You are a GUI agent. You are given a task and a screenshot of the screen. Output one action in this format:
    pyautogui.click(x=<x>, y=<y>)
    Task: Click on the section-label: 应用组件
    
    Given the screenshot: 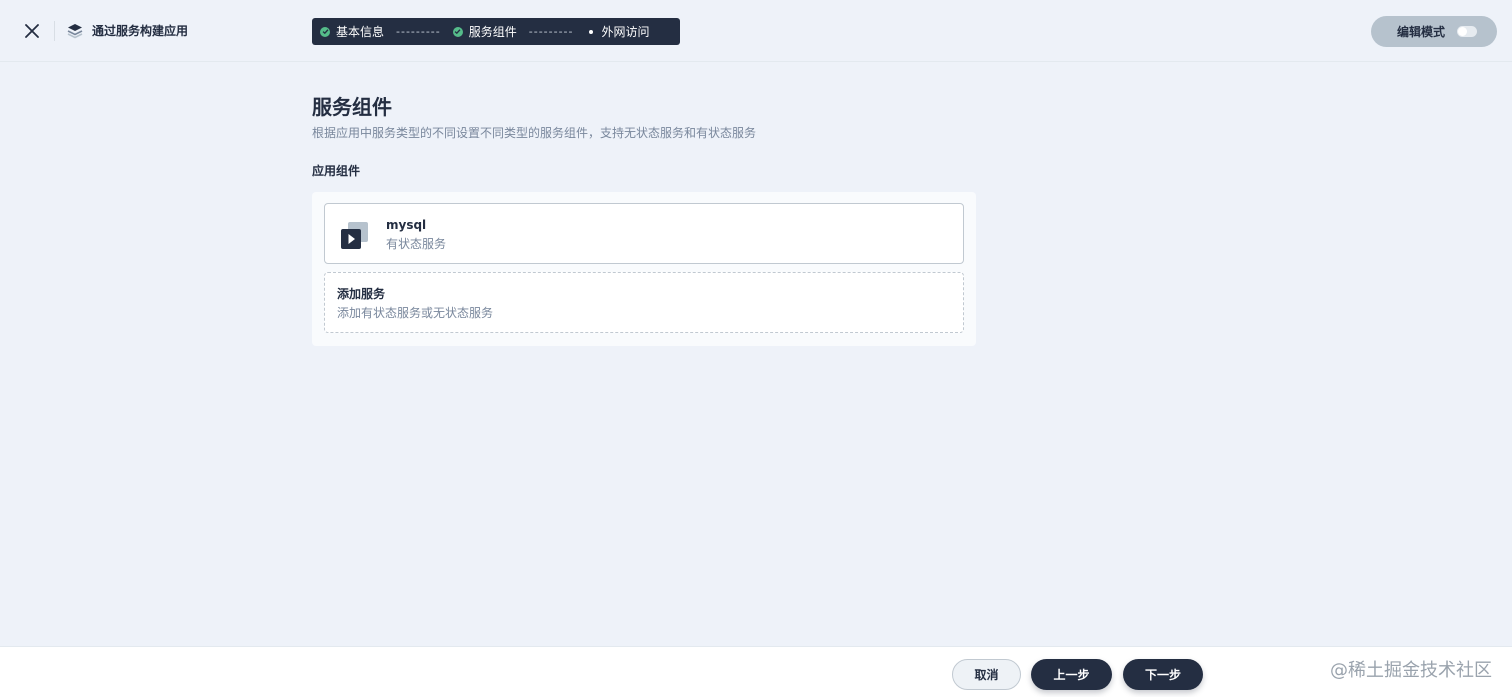 What is the action you would take?
    pyautogui.click(x=336, y=171)
    